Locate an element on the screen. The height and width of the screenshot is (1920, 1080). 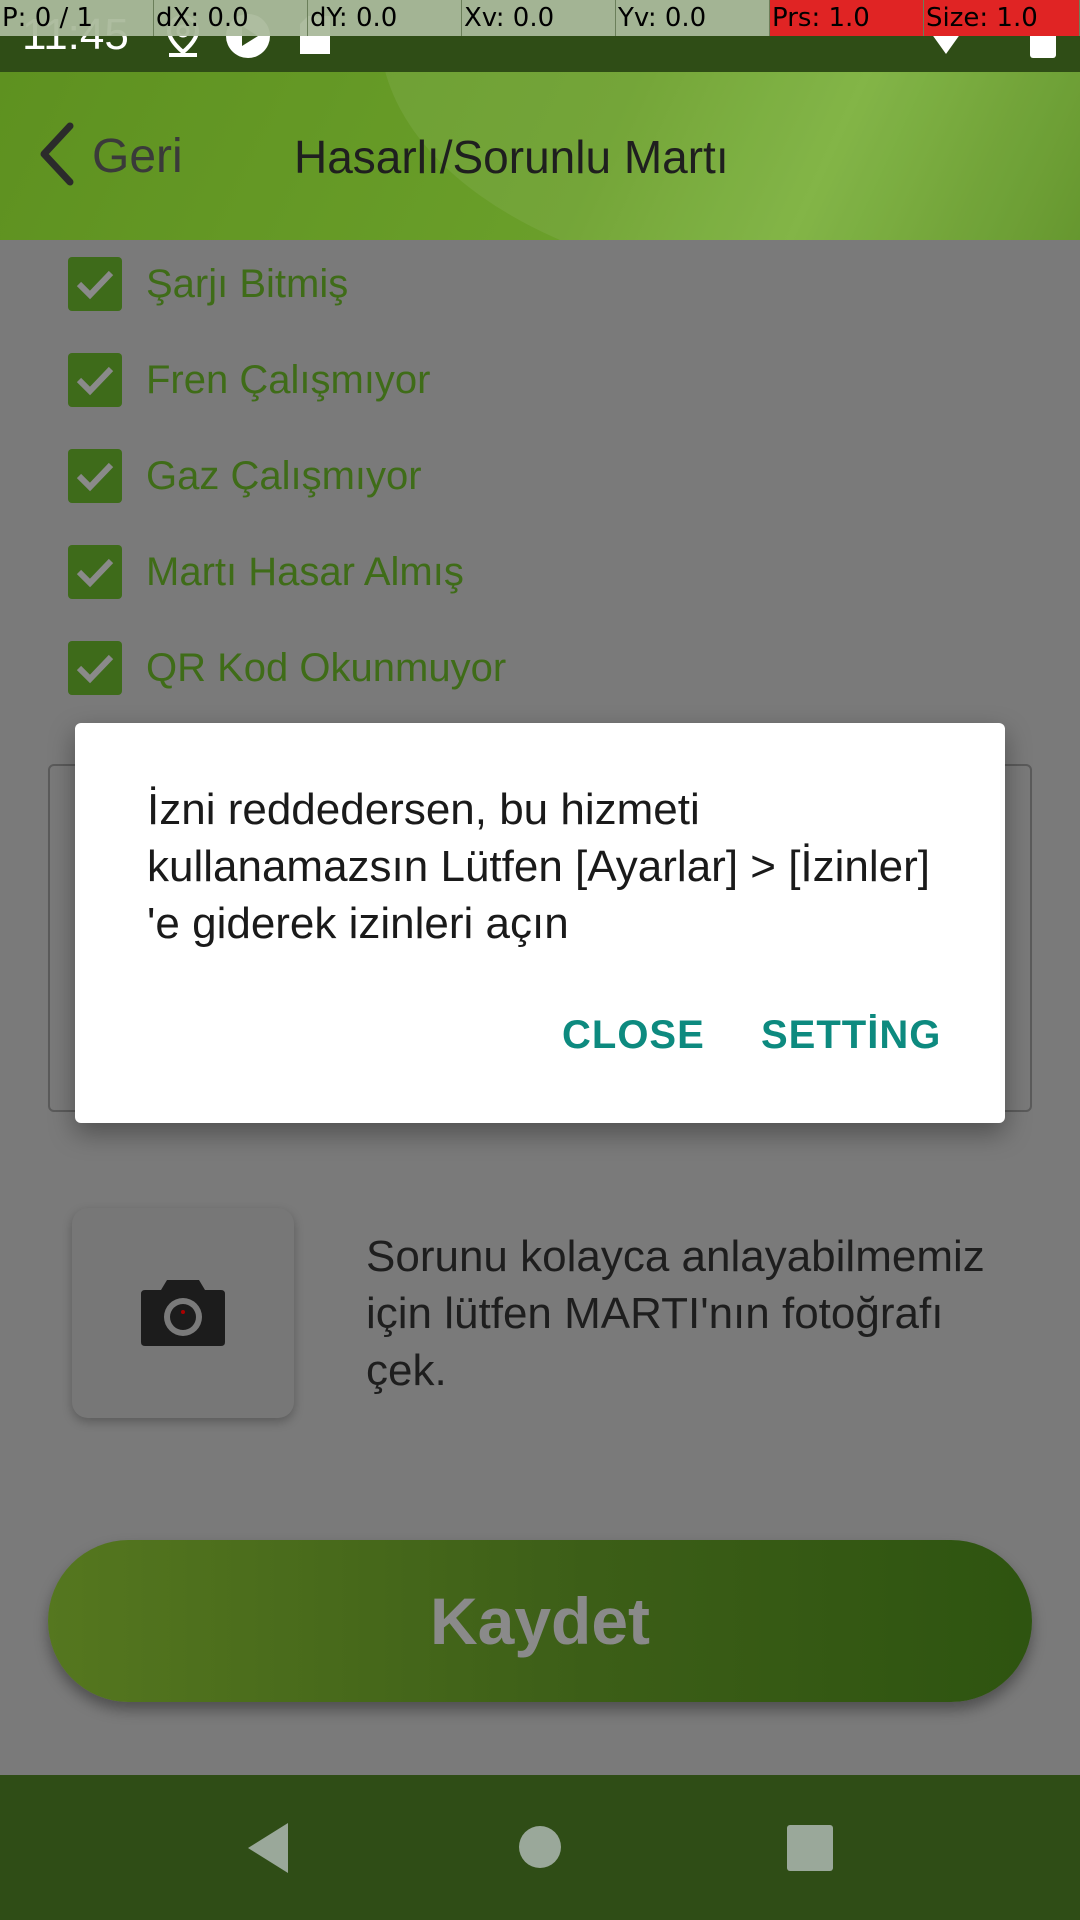
navigation-bar is located at coordinates (540, 1847).